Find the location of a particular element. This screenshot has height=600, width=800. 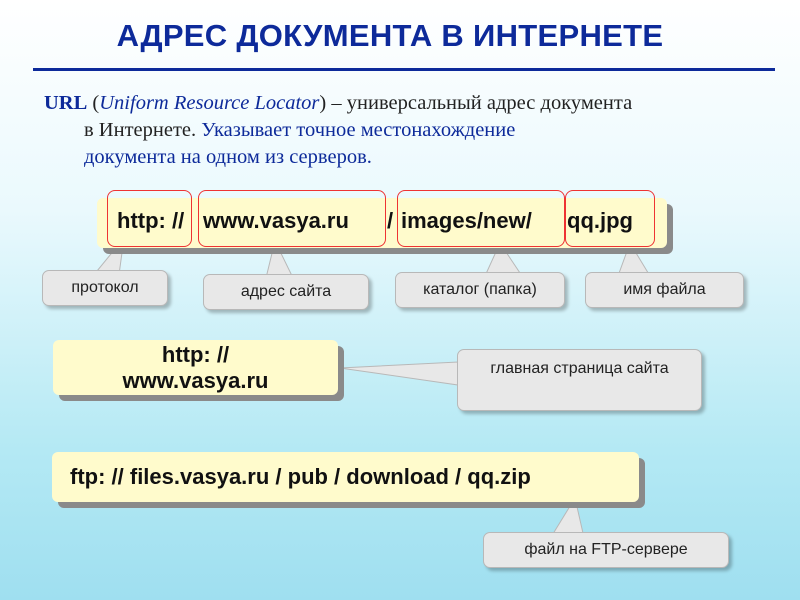

protocol-frame is located at coordinates (149, 218).